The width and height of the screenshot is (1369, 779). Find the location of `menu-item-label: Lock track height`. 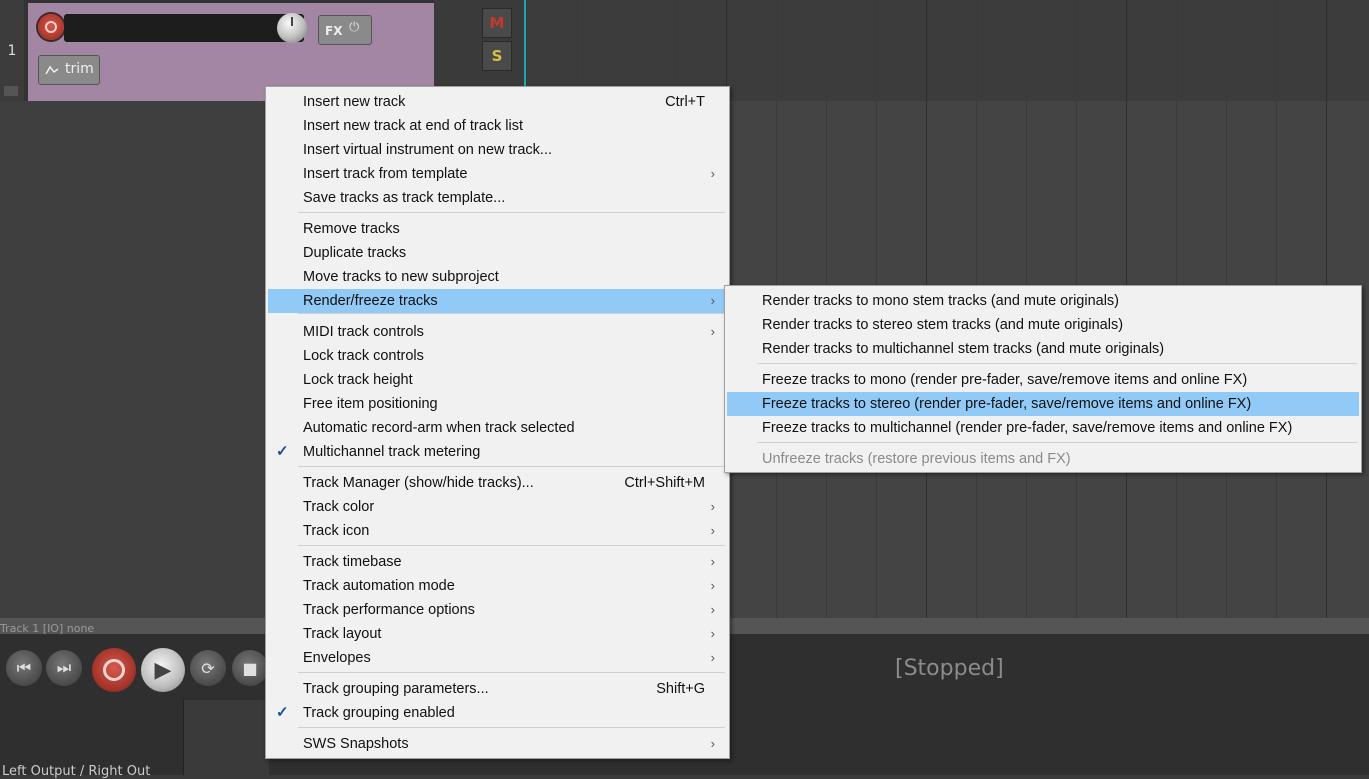

menu-item-label: Lock track height is located at coordinates (358, 380).